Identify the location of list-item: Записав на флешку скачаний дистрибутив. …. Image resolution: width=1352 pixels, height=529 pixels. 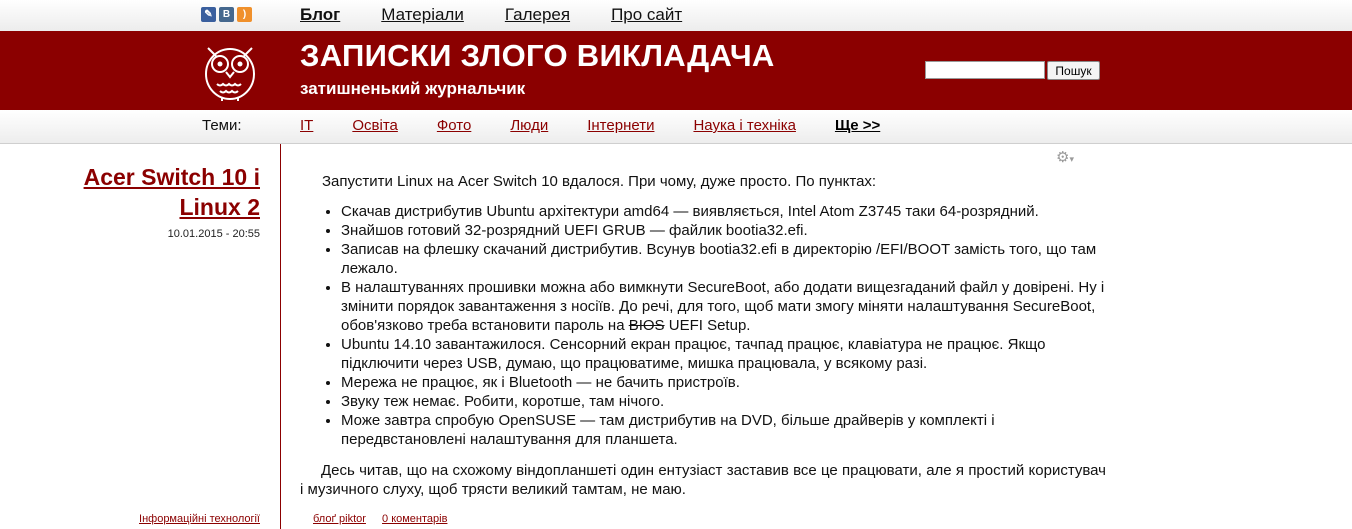
(723, 259).